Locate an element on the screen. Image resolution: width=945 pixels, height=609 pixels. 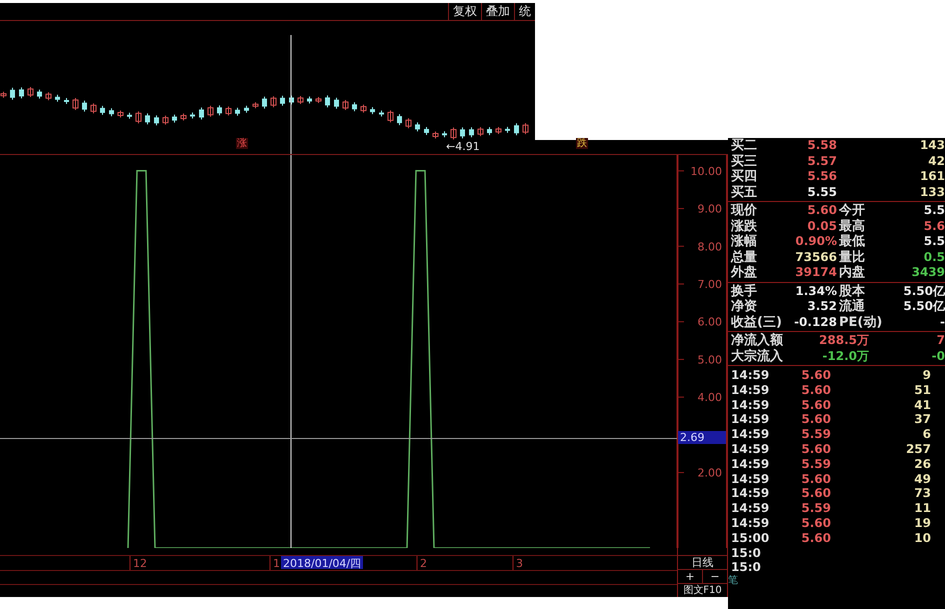
stat-label: 现价 is located at coordinates (744, 210).